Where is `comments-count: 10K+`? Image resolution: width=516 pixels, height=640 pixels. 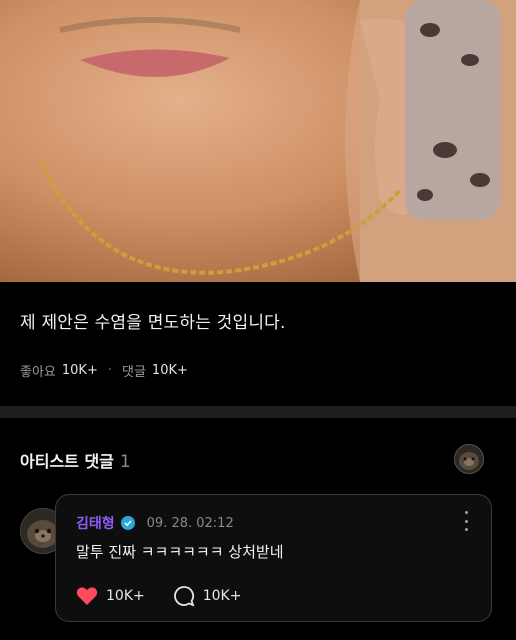
comments-count: 10K+ is located at coordinates (170, 370).